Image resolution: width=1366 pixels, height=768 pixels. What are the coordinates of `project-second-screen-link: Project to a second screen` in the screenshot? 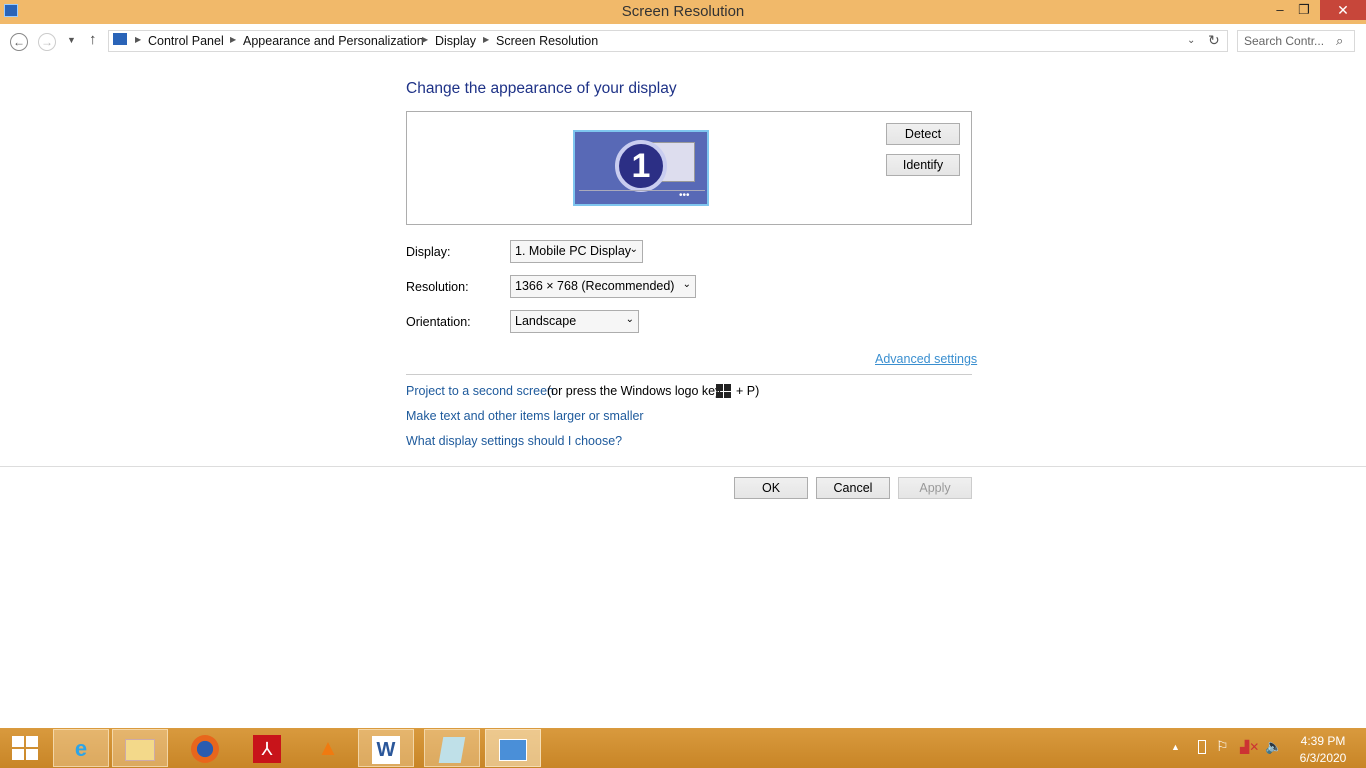 It's located at (480, 391).